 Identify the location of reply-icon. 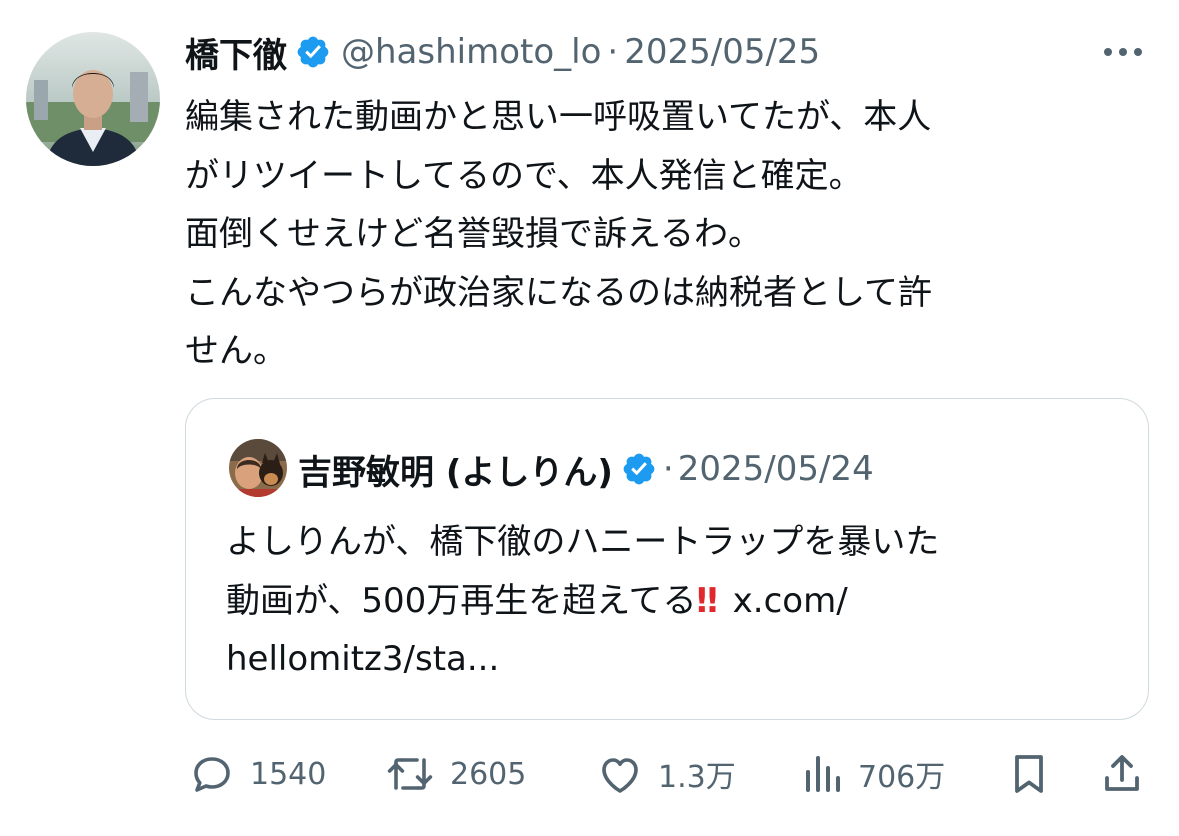
(212, 774).